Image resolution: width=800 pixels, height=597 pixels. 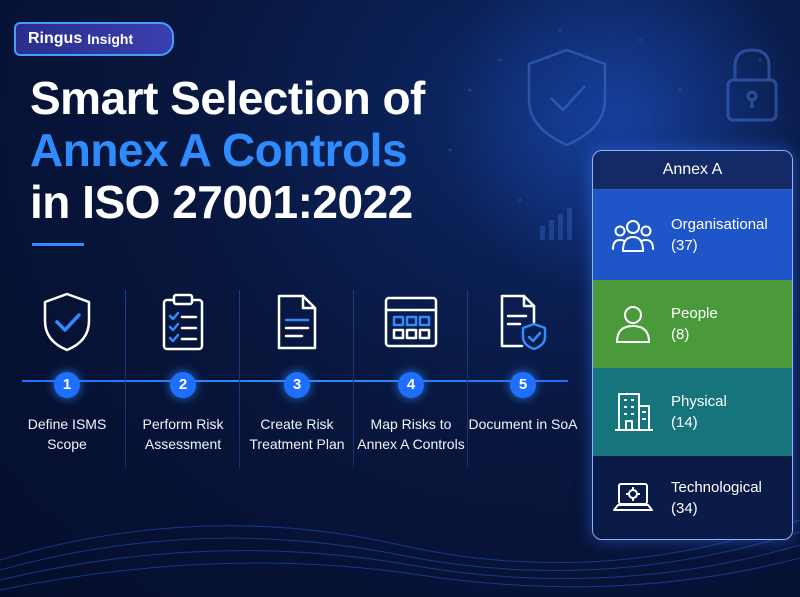 I want to click on annex-header: Annex A, so click(x=692, y=170).